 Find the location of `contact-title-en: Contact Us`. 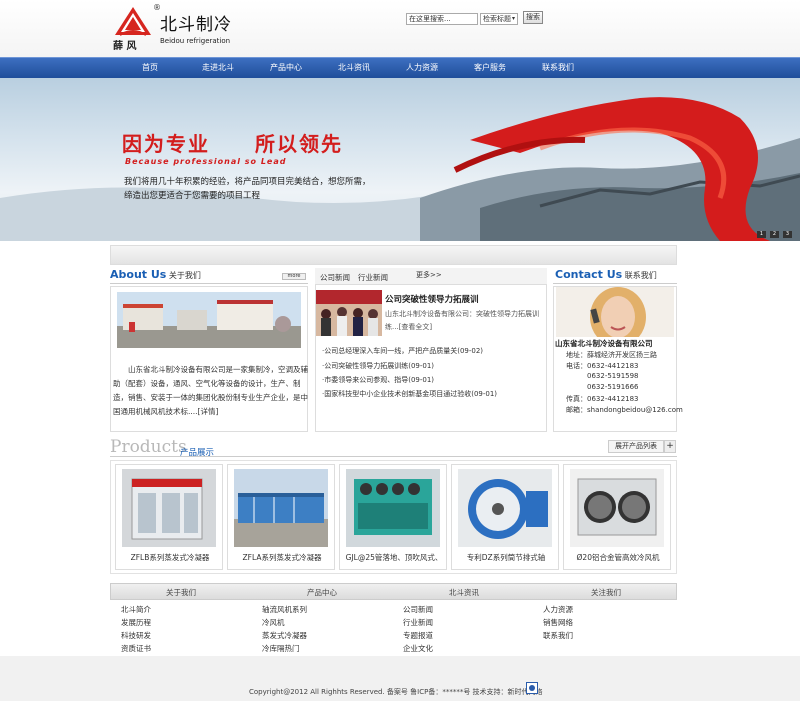

contact-title-en: Contact Us is located at coordinates (589, 274).